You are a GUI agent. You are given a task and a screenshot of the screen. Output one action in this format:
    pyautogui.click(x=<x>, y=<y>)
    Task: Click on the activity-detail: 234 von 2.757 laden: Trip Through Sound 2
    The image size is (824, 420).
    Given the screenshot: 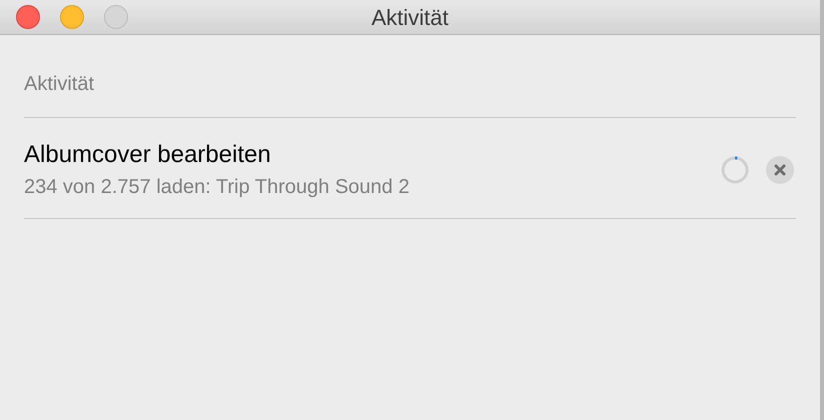 What is the action you would take?
    pyautogui.click(x=217, y=187)
    